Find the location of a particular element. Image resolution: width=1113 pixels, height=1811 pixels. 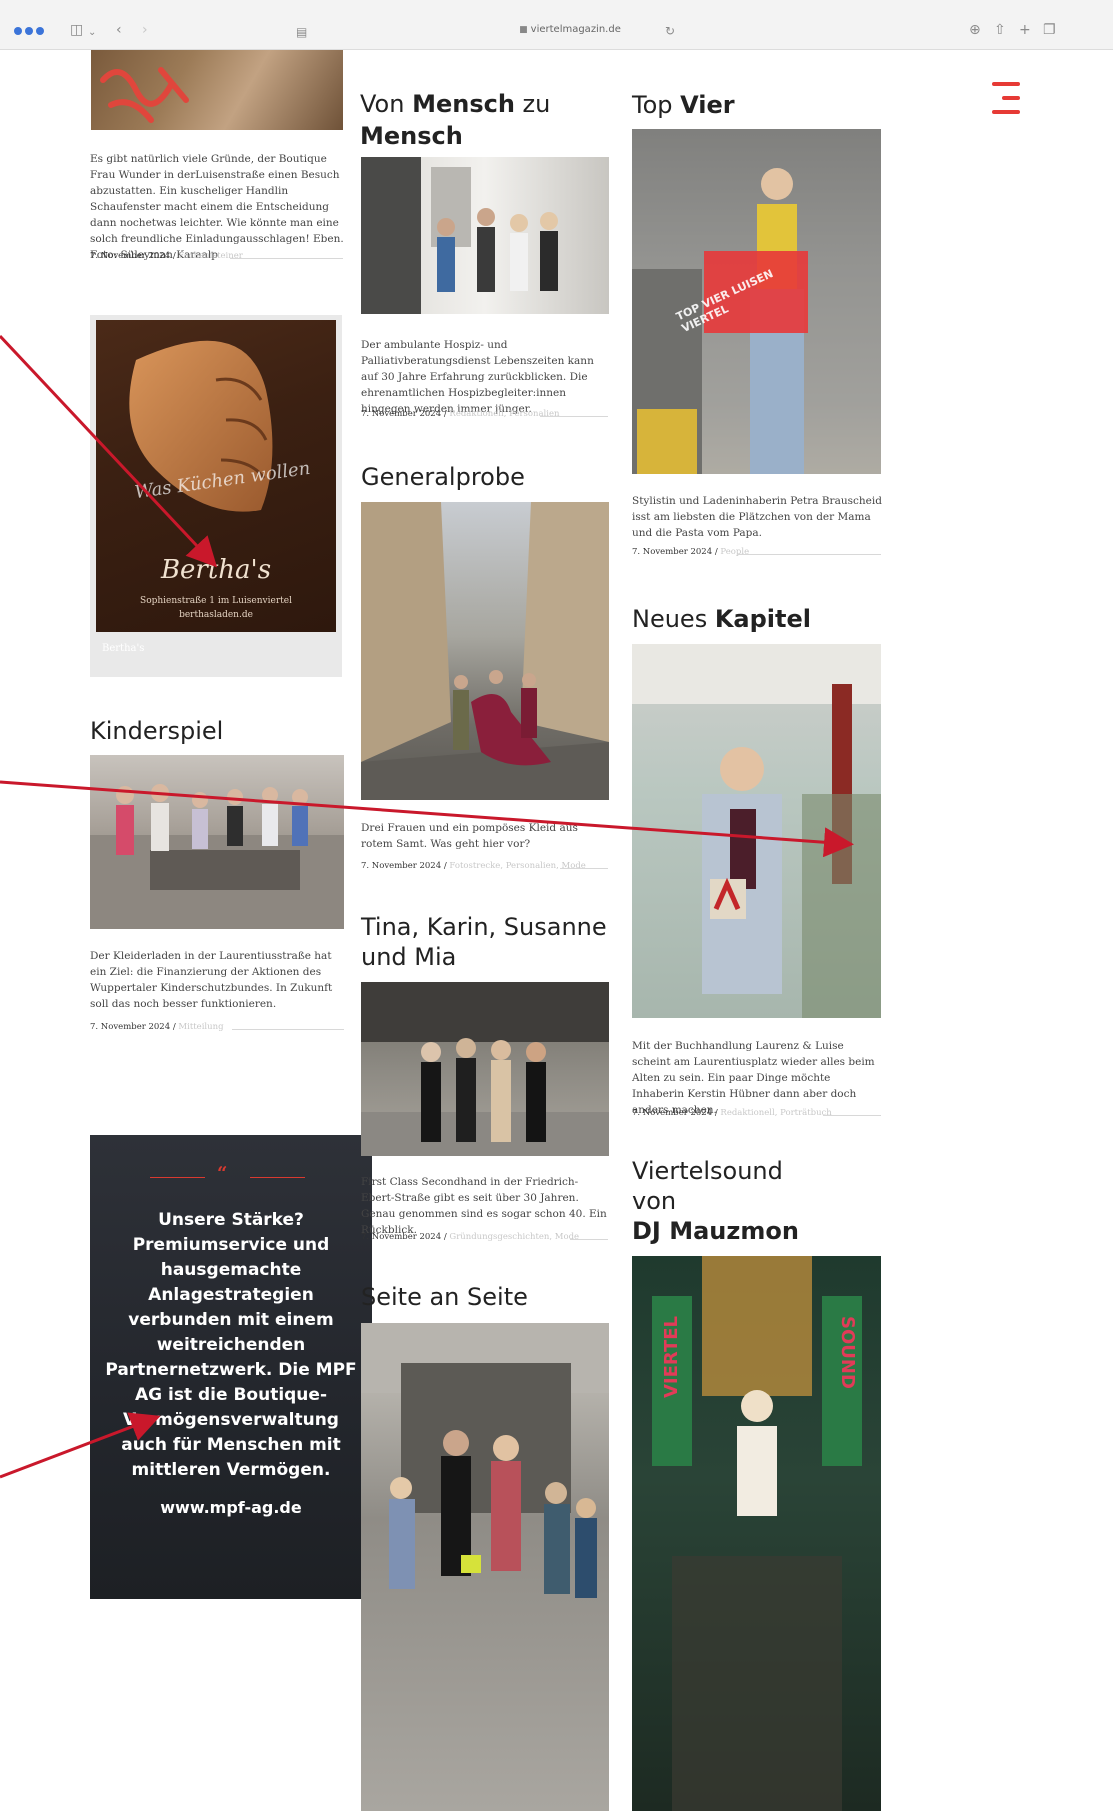

post-image-secondhand is located at coordinates (485, 1069).